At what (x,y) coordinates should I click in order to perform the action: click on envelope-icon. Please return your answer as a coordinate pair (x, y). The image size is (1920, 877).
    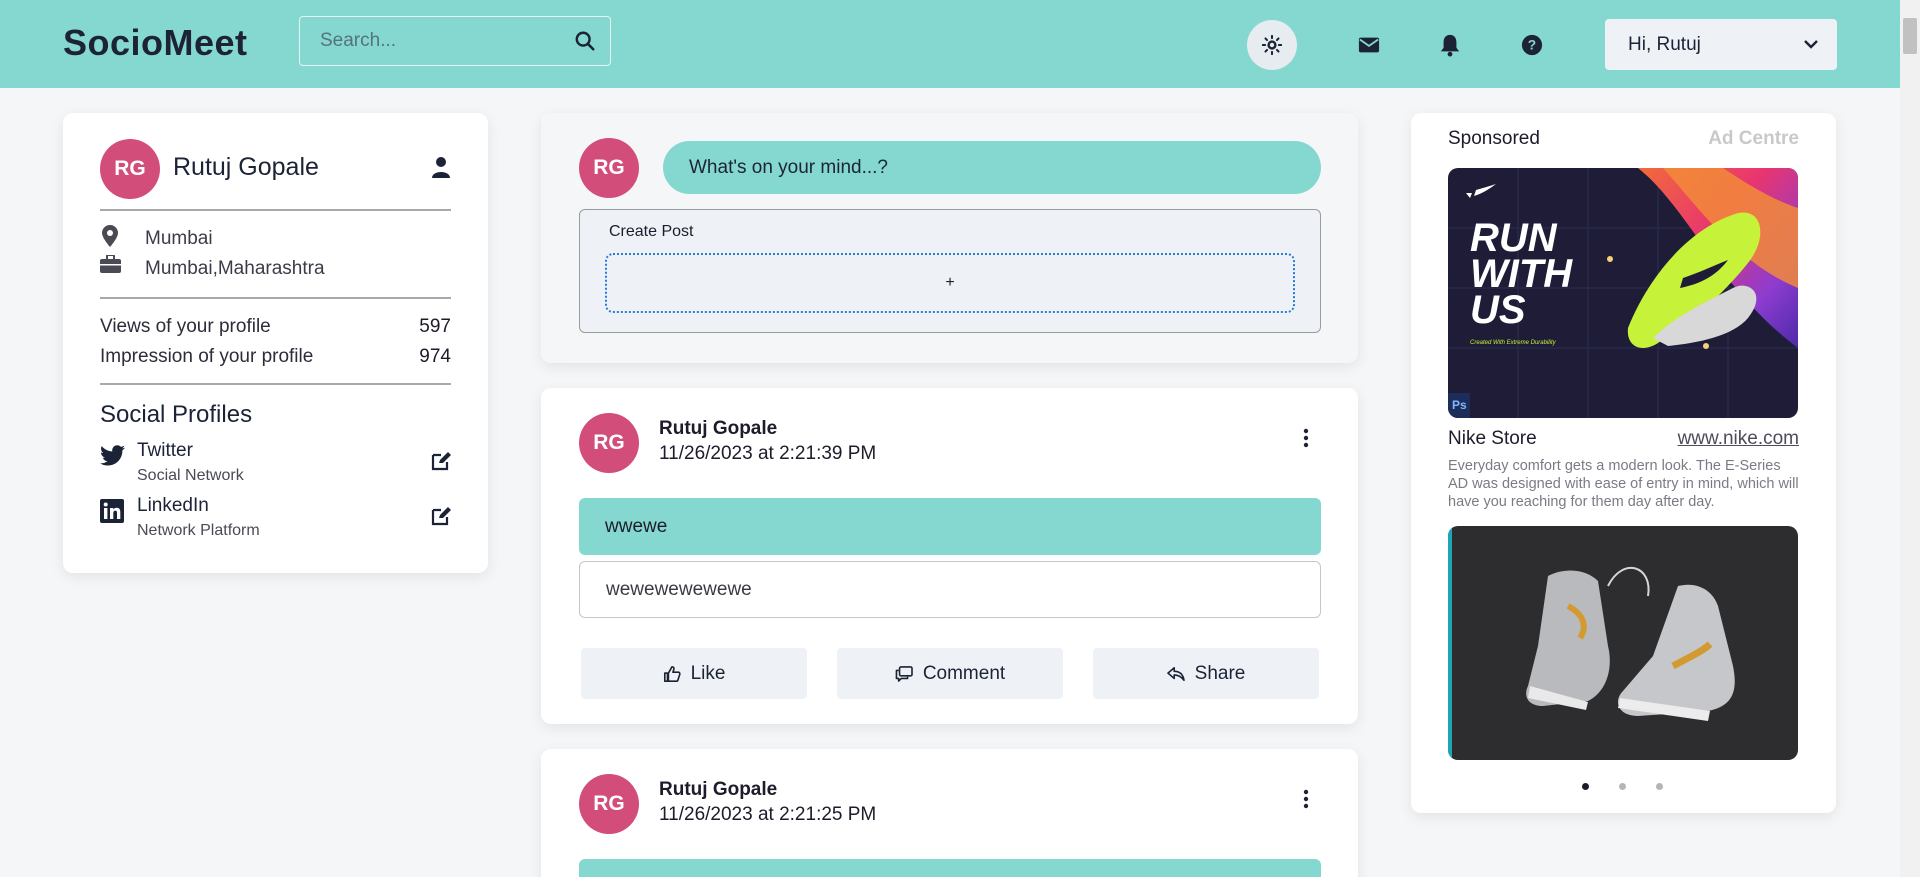
    Looking at the image, I should click on (1369, 45).